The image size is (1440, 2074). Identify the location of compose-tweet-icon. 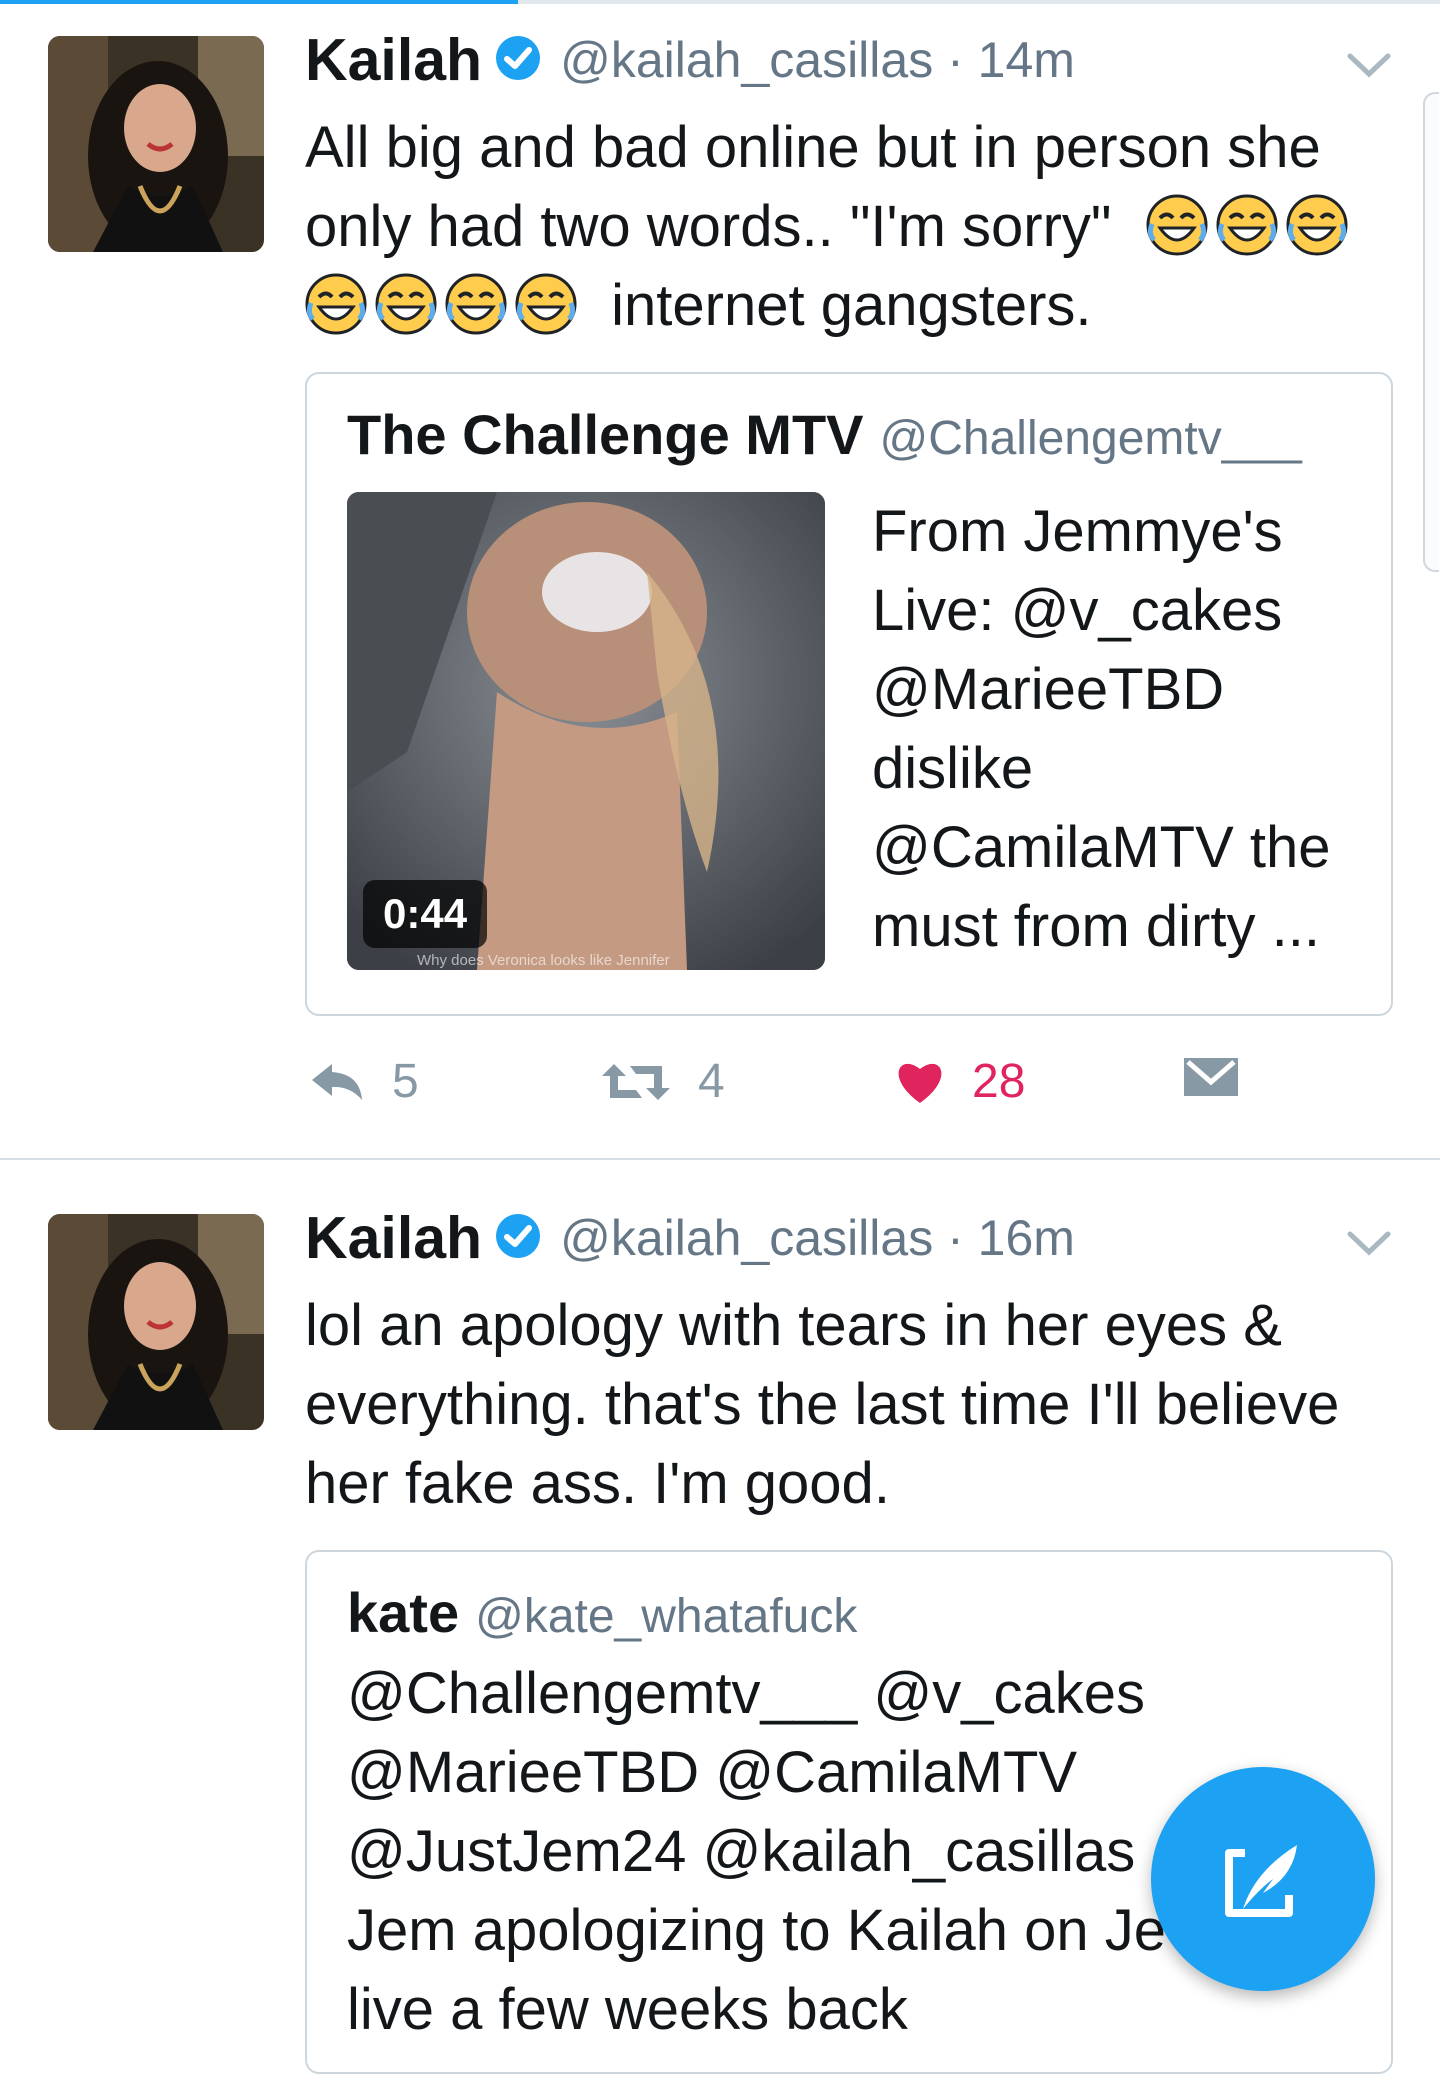
(1261, 1881).